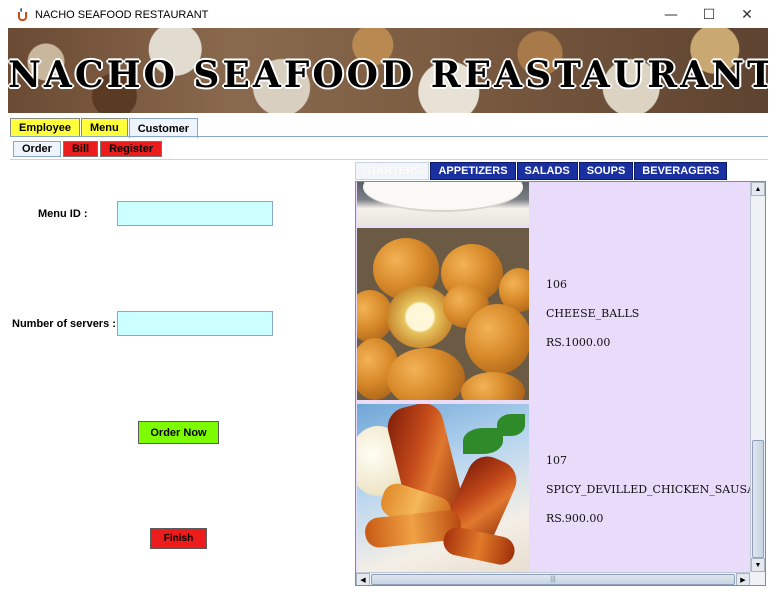 The image size is (776, 597). I want to click on item-106-name: CHEESE_BALLS, so click(593, 313).